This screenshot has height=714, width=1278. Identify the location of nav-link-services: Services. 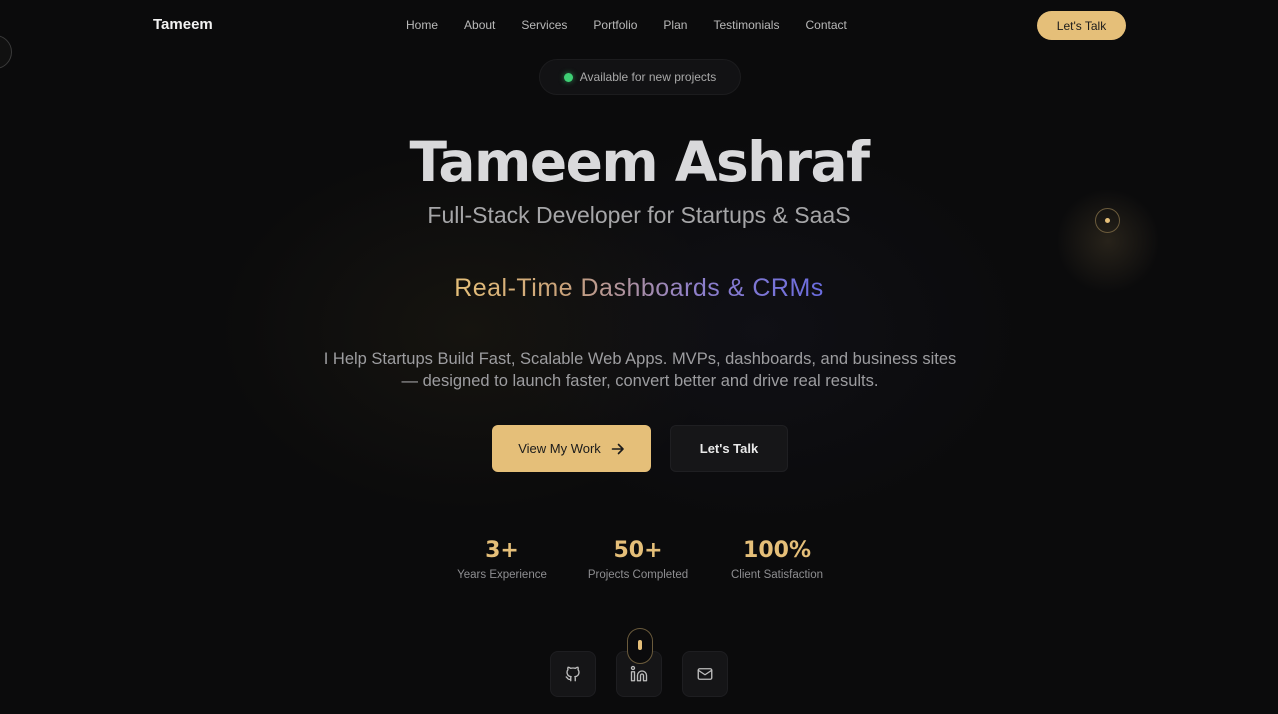
(544, 25).